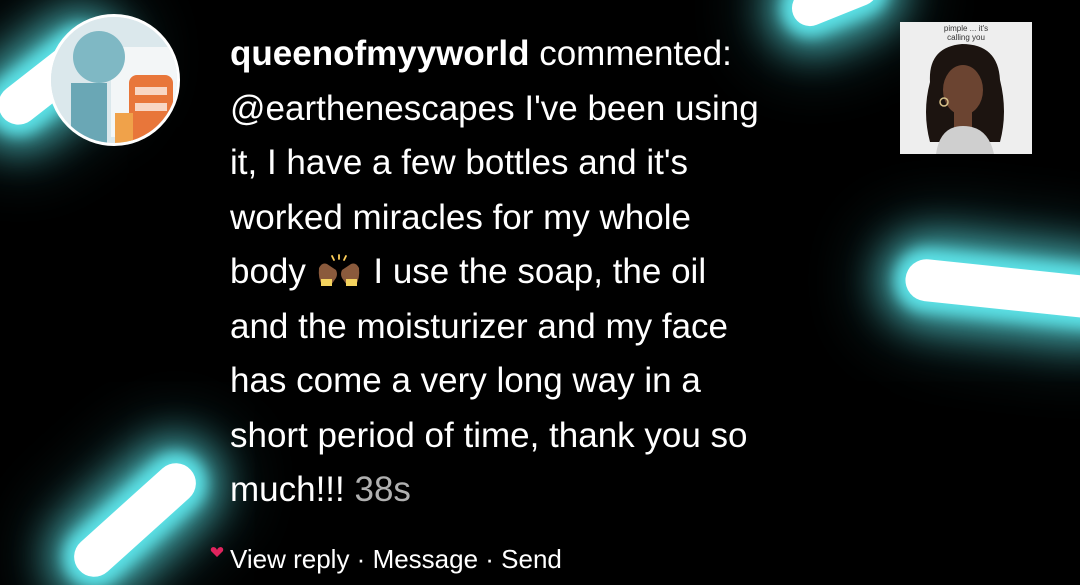  I want to click on comment-action-label: commented:, so click(635, 53).